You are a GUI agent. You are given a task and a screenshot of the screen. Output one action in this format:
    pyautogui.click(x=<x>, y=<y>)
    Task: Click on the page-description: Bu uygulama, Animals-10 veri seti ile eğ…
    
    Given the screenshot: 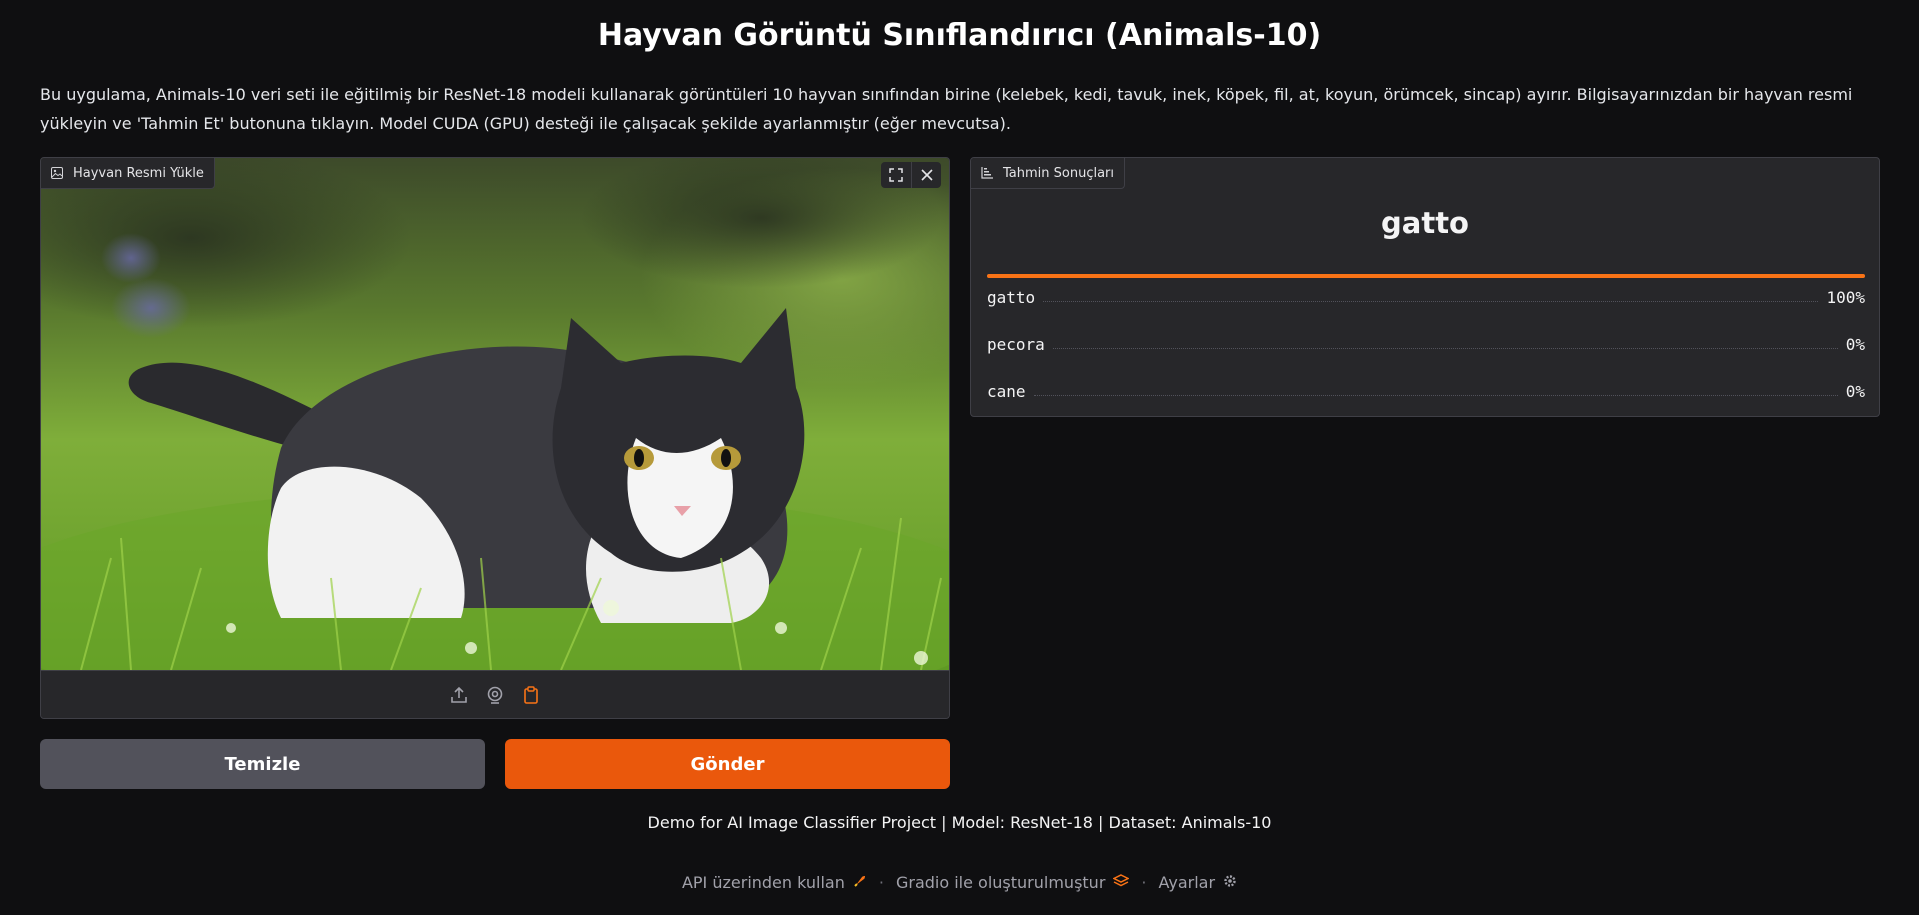 What is the action you would take?
    pyautogui.click(x=946, y=109)
    